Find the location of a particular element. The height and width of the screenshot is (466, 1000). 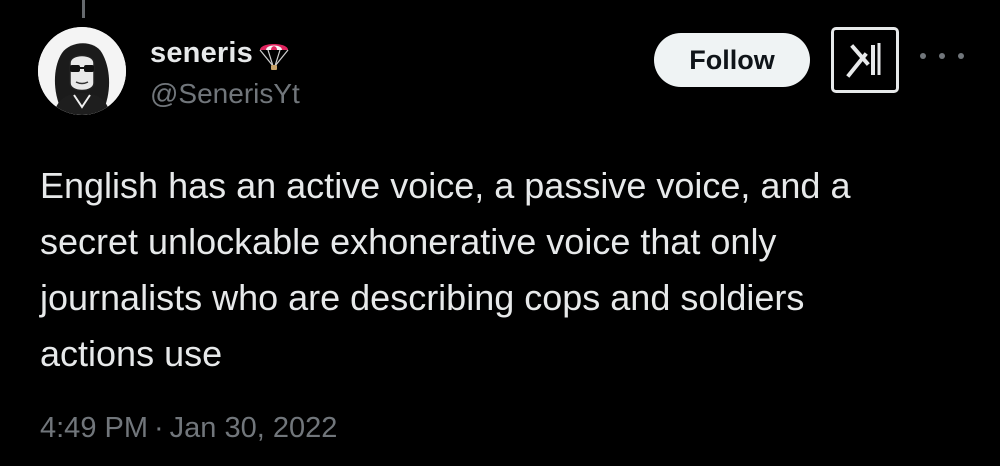

avatar is located at coordinates (82, 71).